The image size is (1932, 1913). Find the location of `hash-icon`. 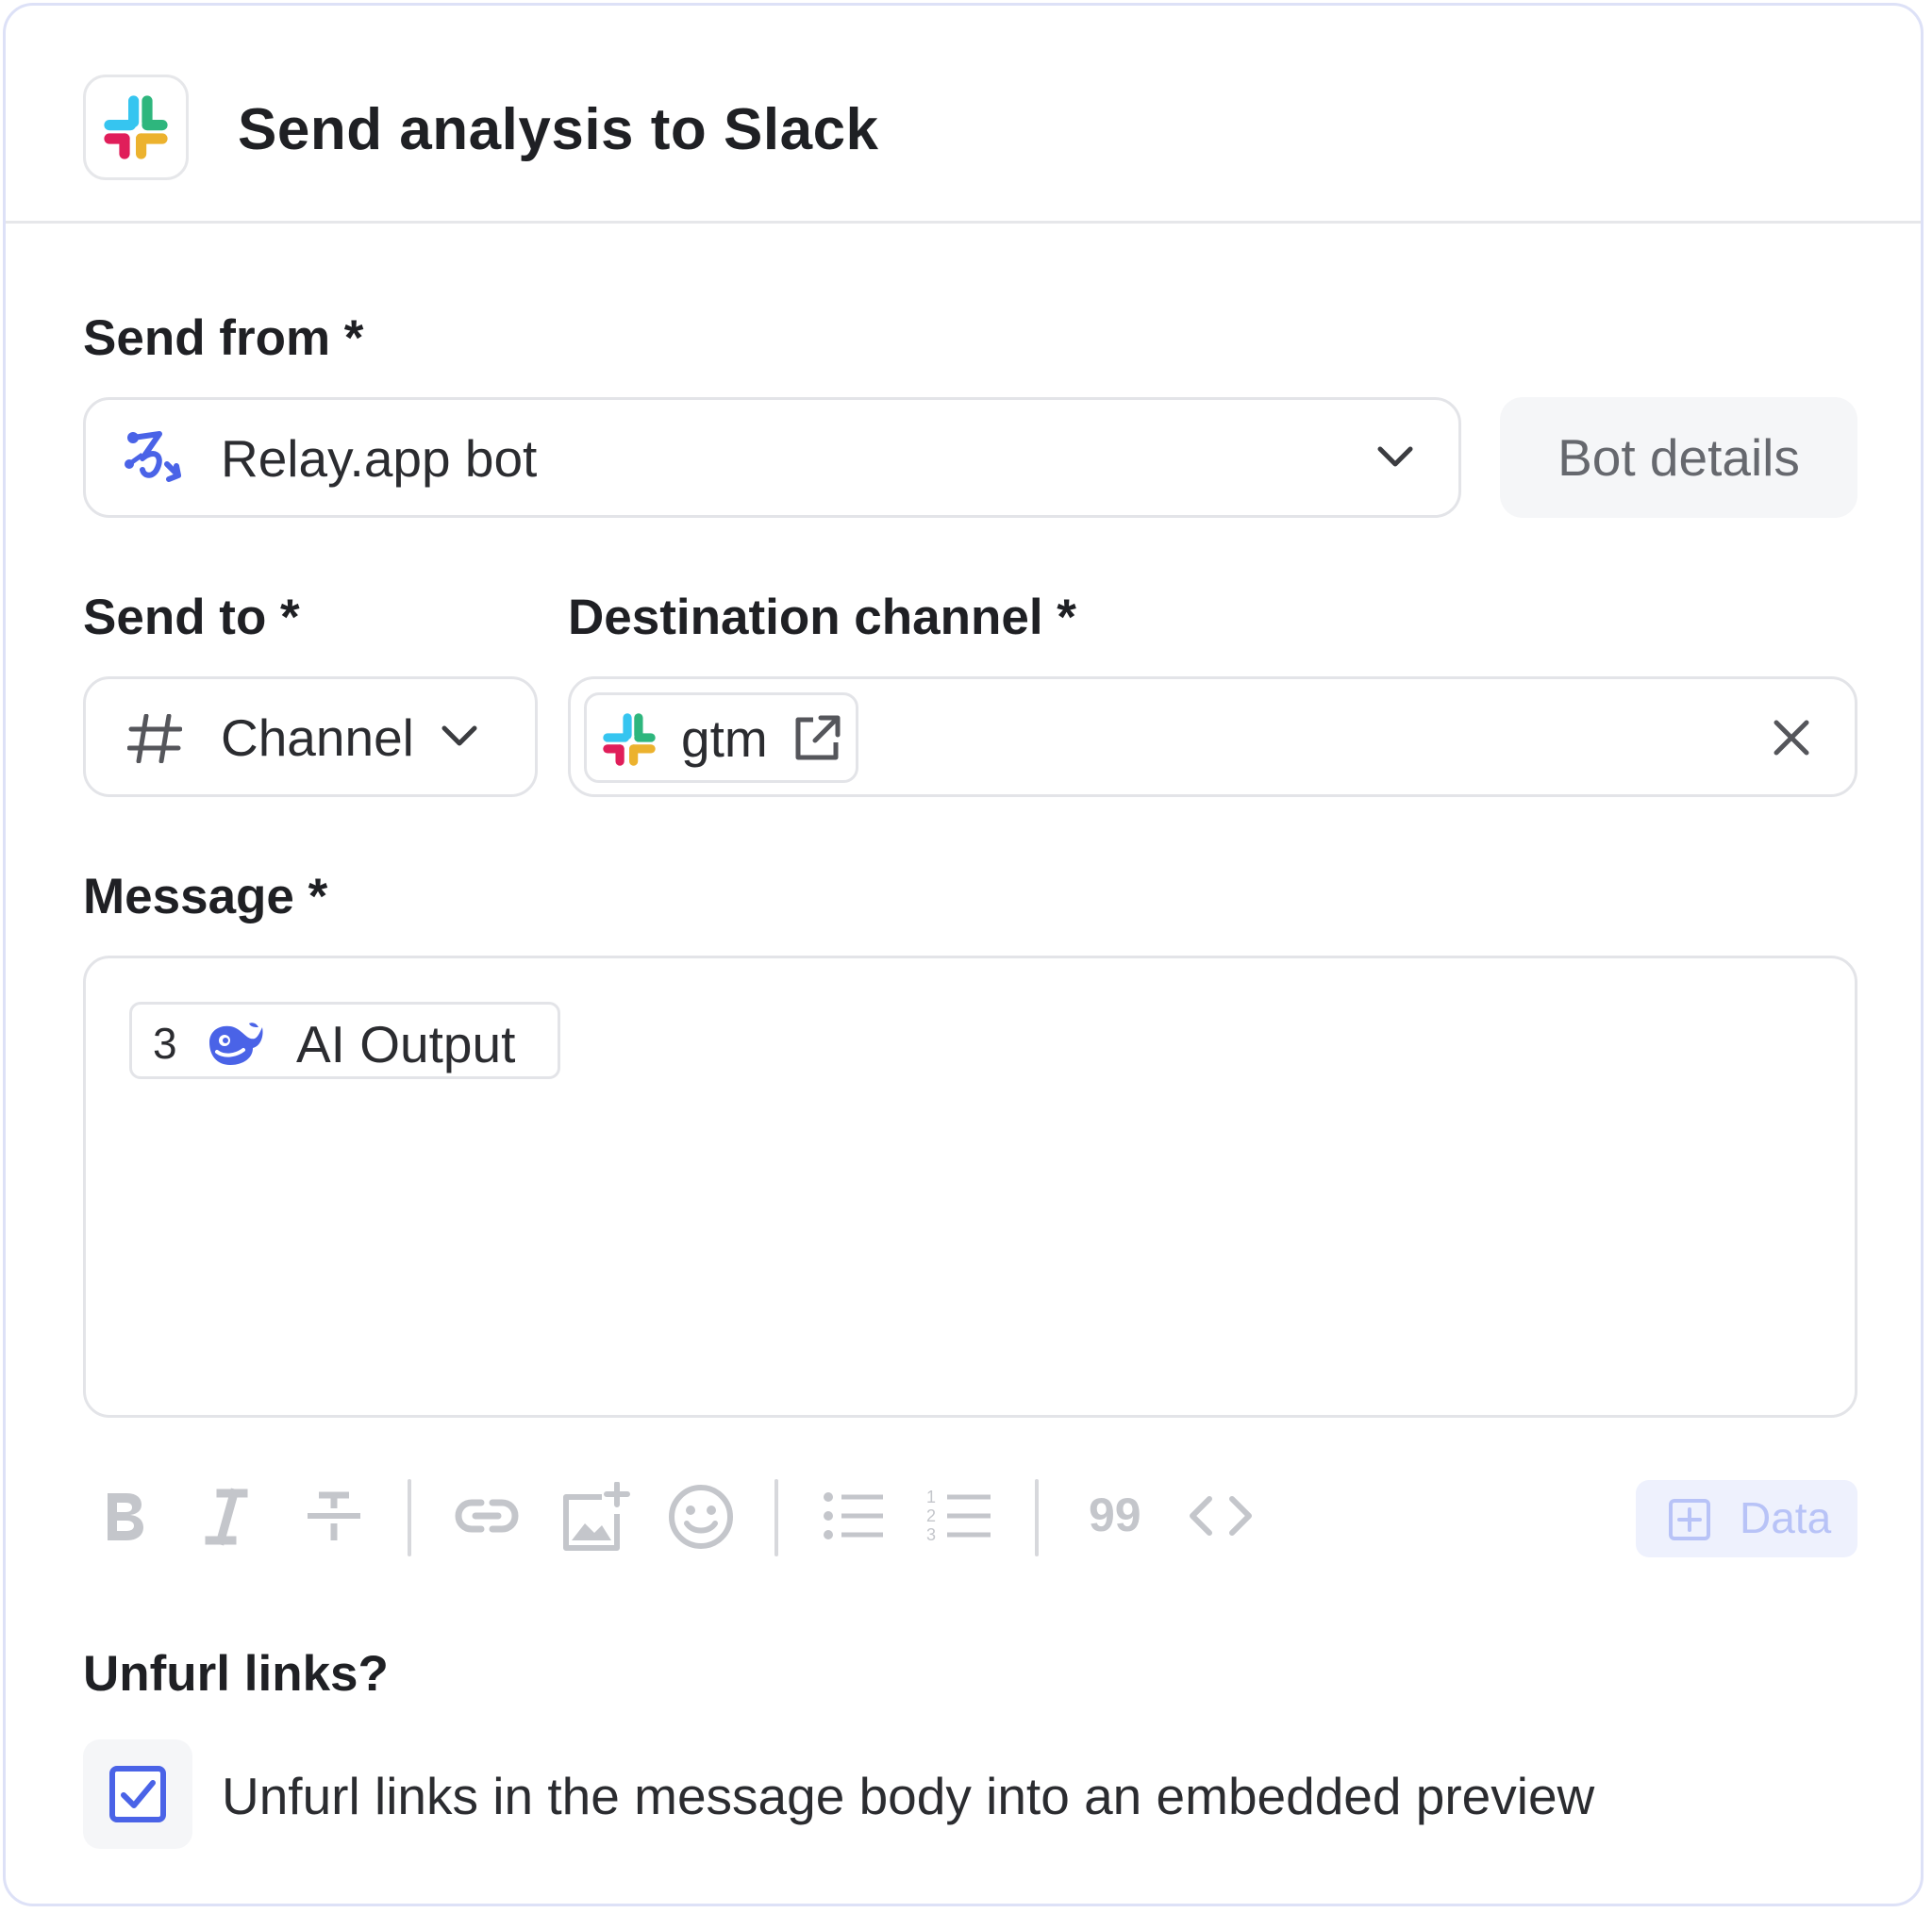

hash-icon is located at coordinates (155, 740).